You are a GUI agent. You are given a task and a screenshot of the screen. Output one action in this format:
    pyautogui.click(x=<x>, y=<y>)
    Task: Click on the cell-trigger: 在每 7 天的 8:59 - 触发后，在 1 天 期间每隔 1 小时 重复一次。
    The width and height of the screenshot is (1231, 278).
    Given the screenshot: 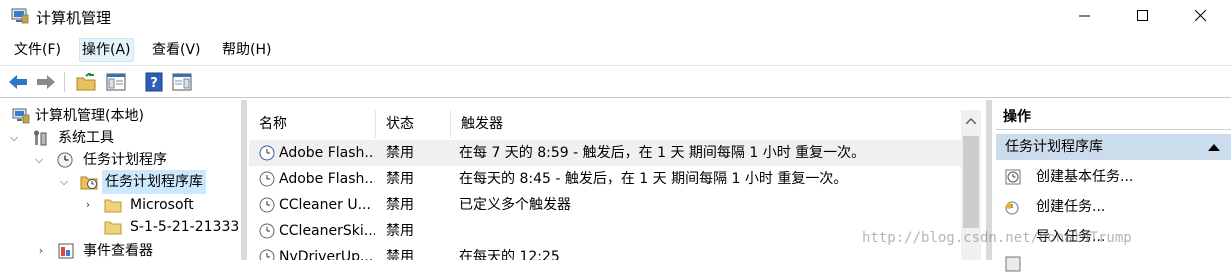 What is the action you would take?
    pyautogui.click(x=662, y=153)
    